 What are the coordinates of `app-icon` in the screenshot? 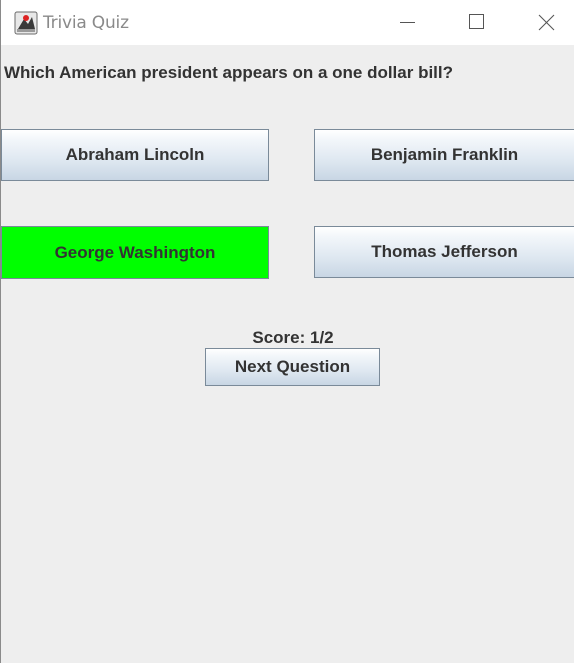 It's located at (26, 23).